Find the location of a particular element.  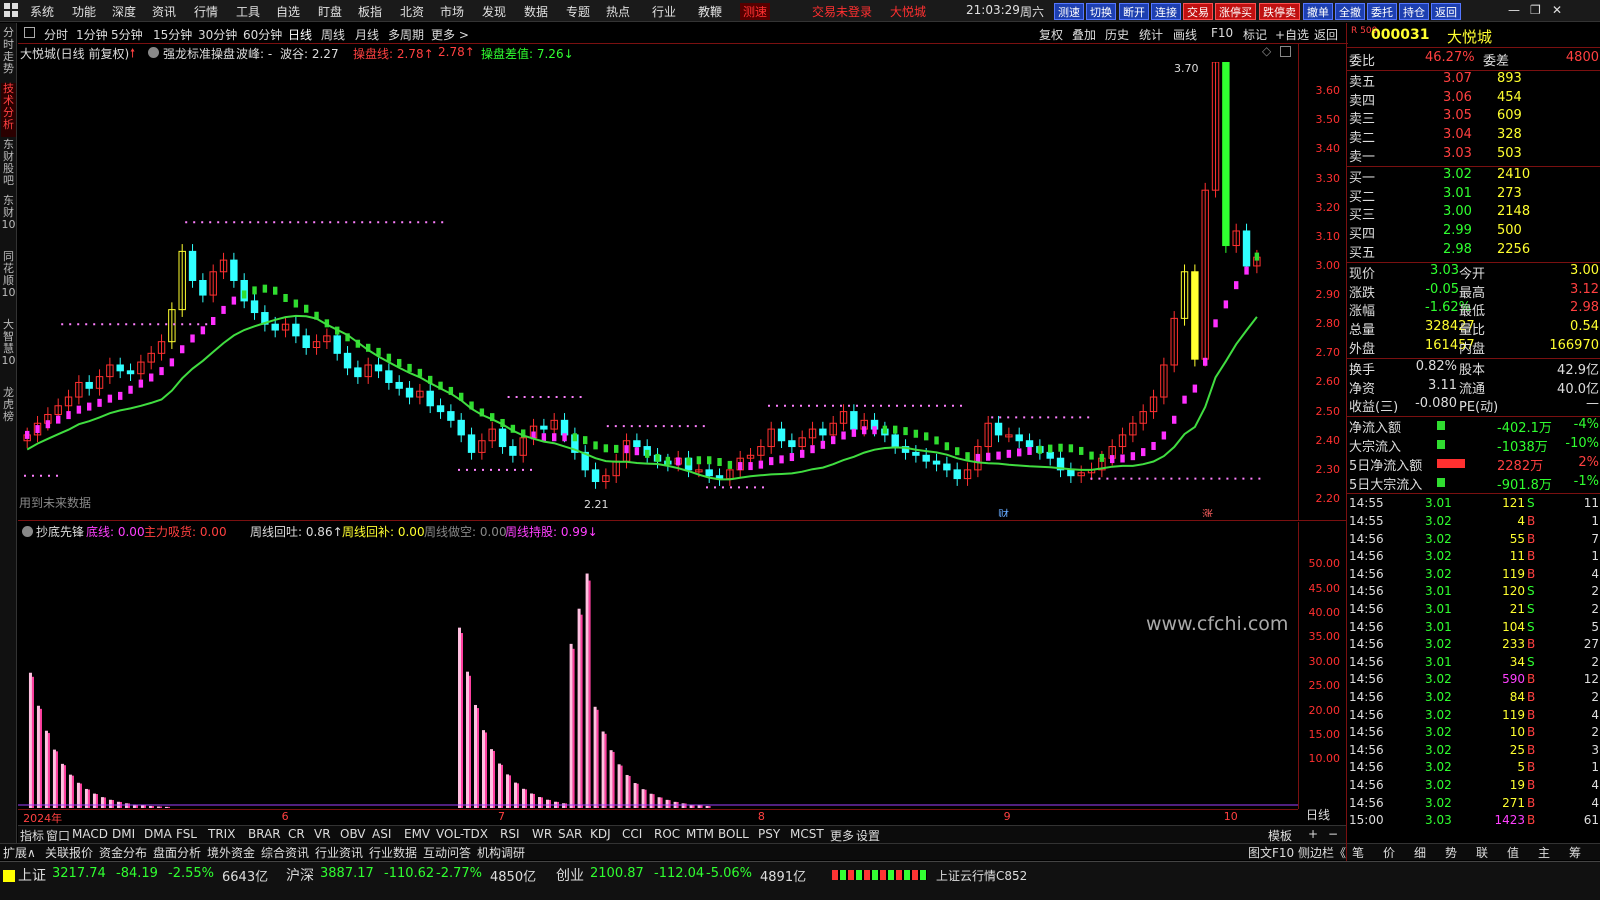

menu-item: 工具 is located at coordinates (248, 11).